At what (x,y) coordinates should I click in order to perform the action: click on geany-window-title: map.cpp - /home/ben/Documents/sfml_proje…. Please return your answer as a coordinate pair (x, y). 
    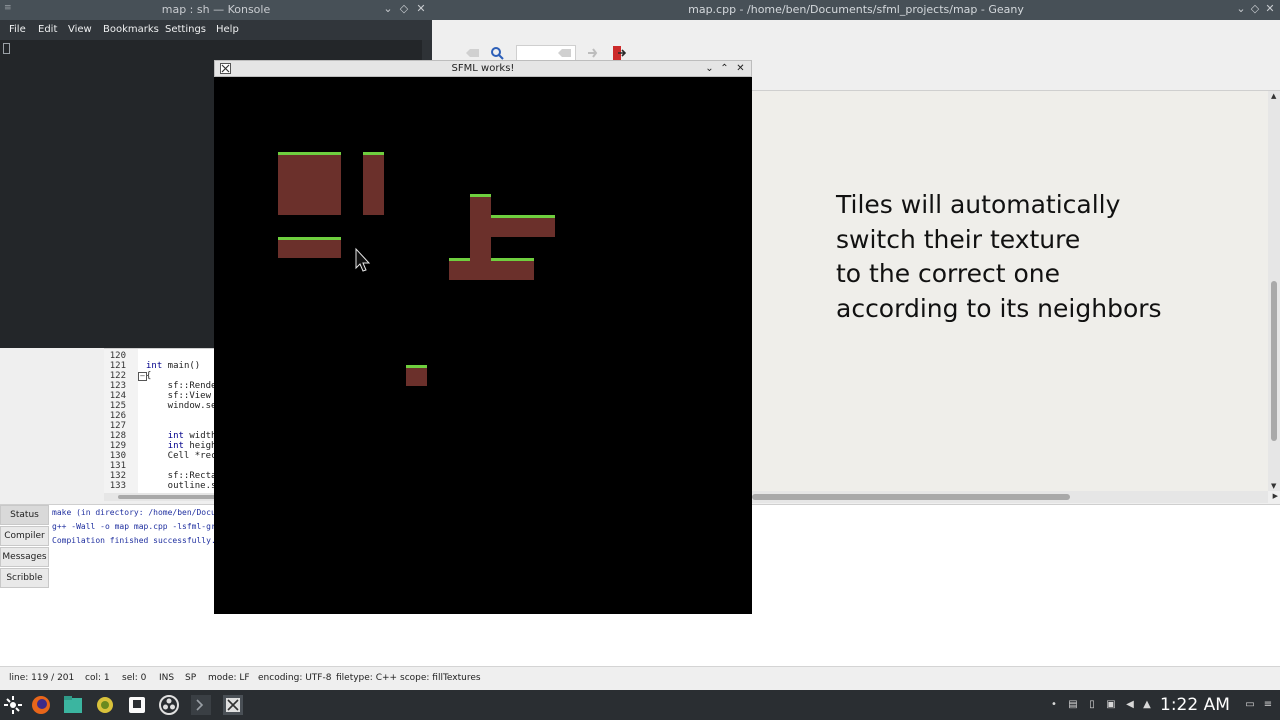
    Looking at the image, I should click on (856, 9).